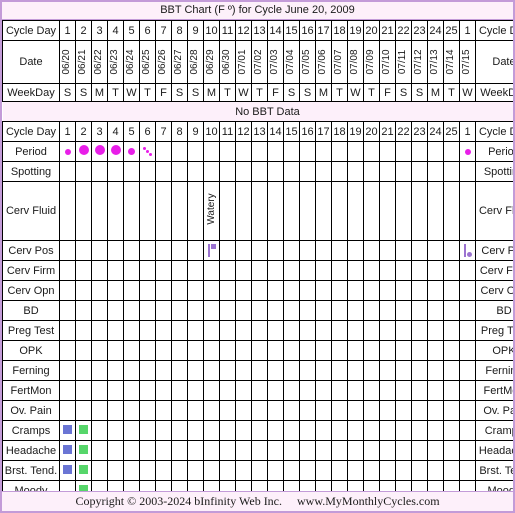  What do you see at coordinates (323, 131) in the screenshot?
I see `cycle-day-header-mid-17: 17` at bounding box center [323, 131].